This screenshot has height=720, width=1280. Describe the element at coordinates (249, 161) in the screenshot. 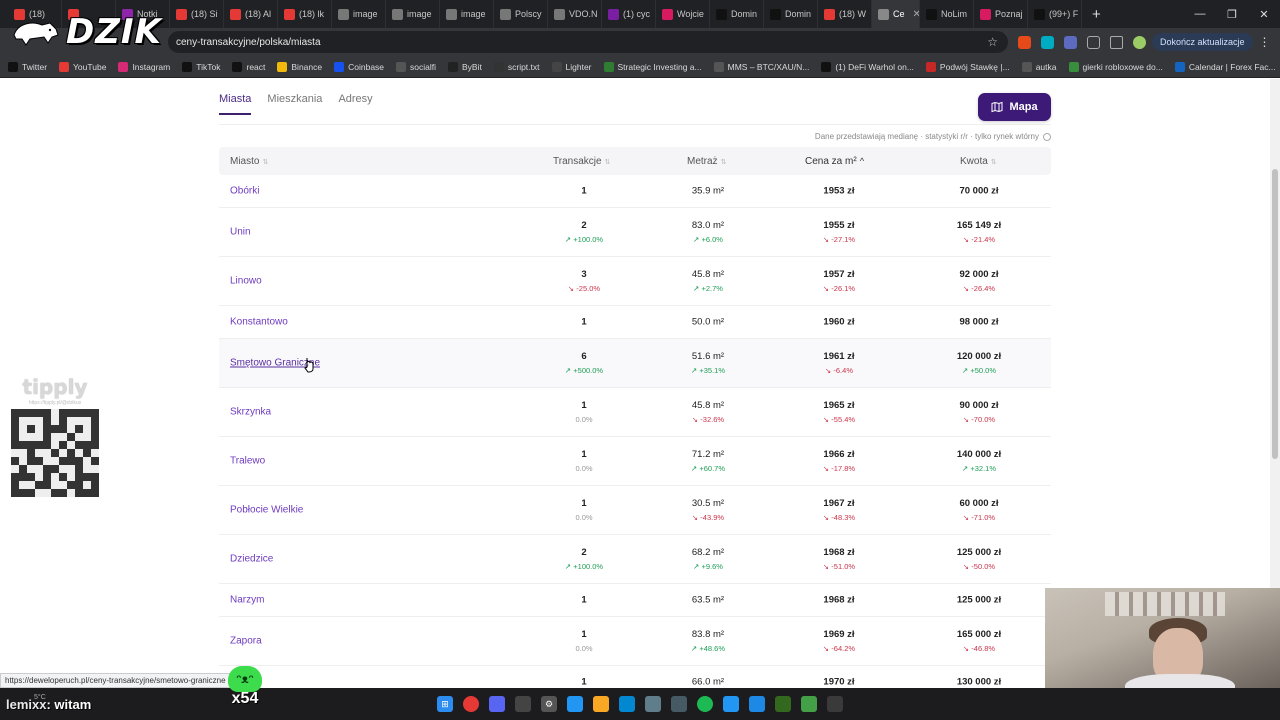

I see `column-header-city: Miasto ⇅` at that location.